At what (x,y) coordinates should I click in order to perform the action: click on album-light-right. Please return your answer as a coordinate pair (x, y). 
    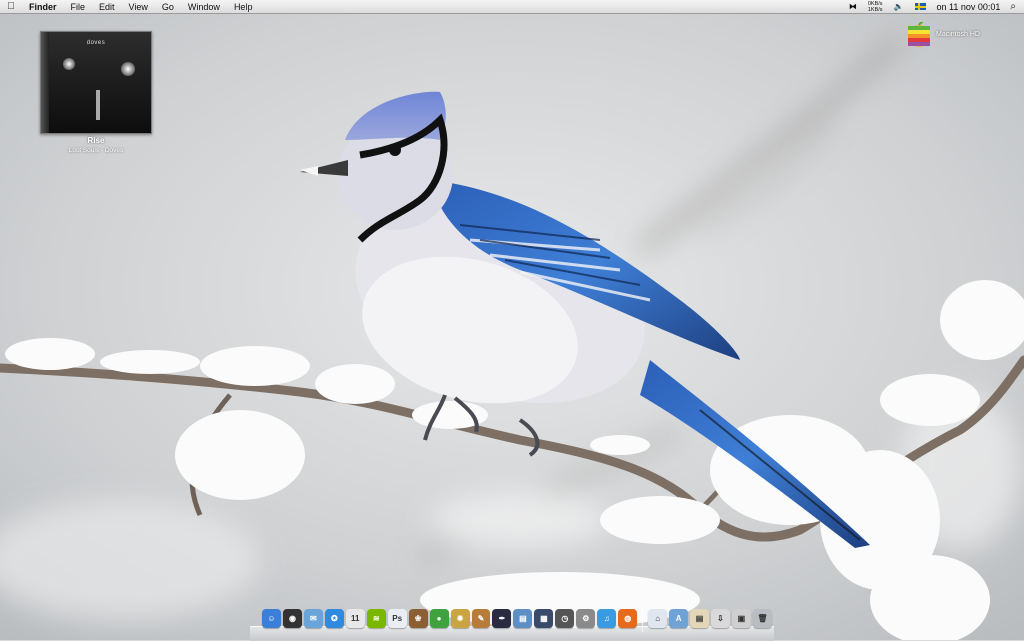
    Looking at the image, I should click on (128, 69).